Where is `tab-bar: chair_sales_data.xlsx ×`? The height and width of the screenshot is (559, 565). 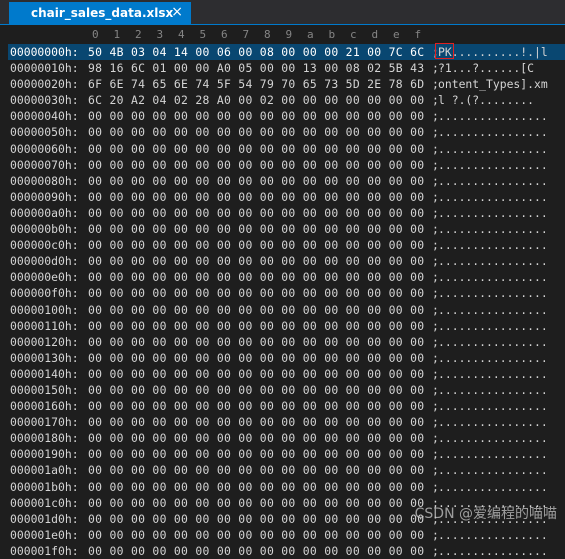 tab-bar: chair_sales_data.xlsx × is located at coordinates (282, 12).